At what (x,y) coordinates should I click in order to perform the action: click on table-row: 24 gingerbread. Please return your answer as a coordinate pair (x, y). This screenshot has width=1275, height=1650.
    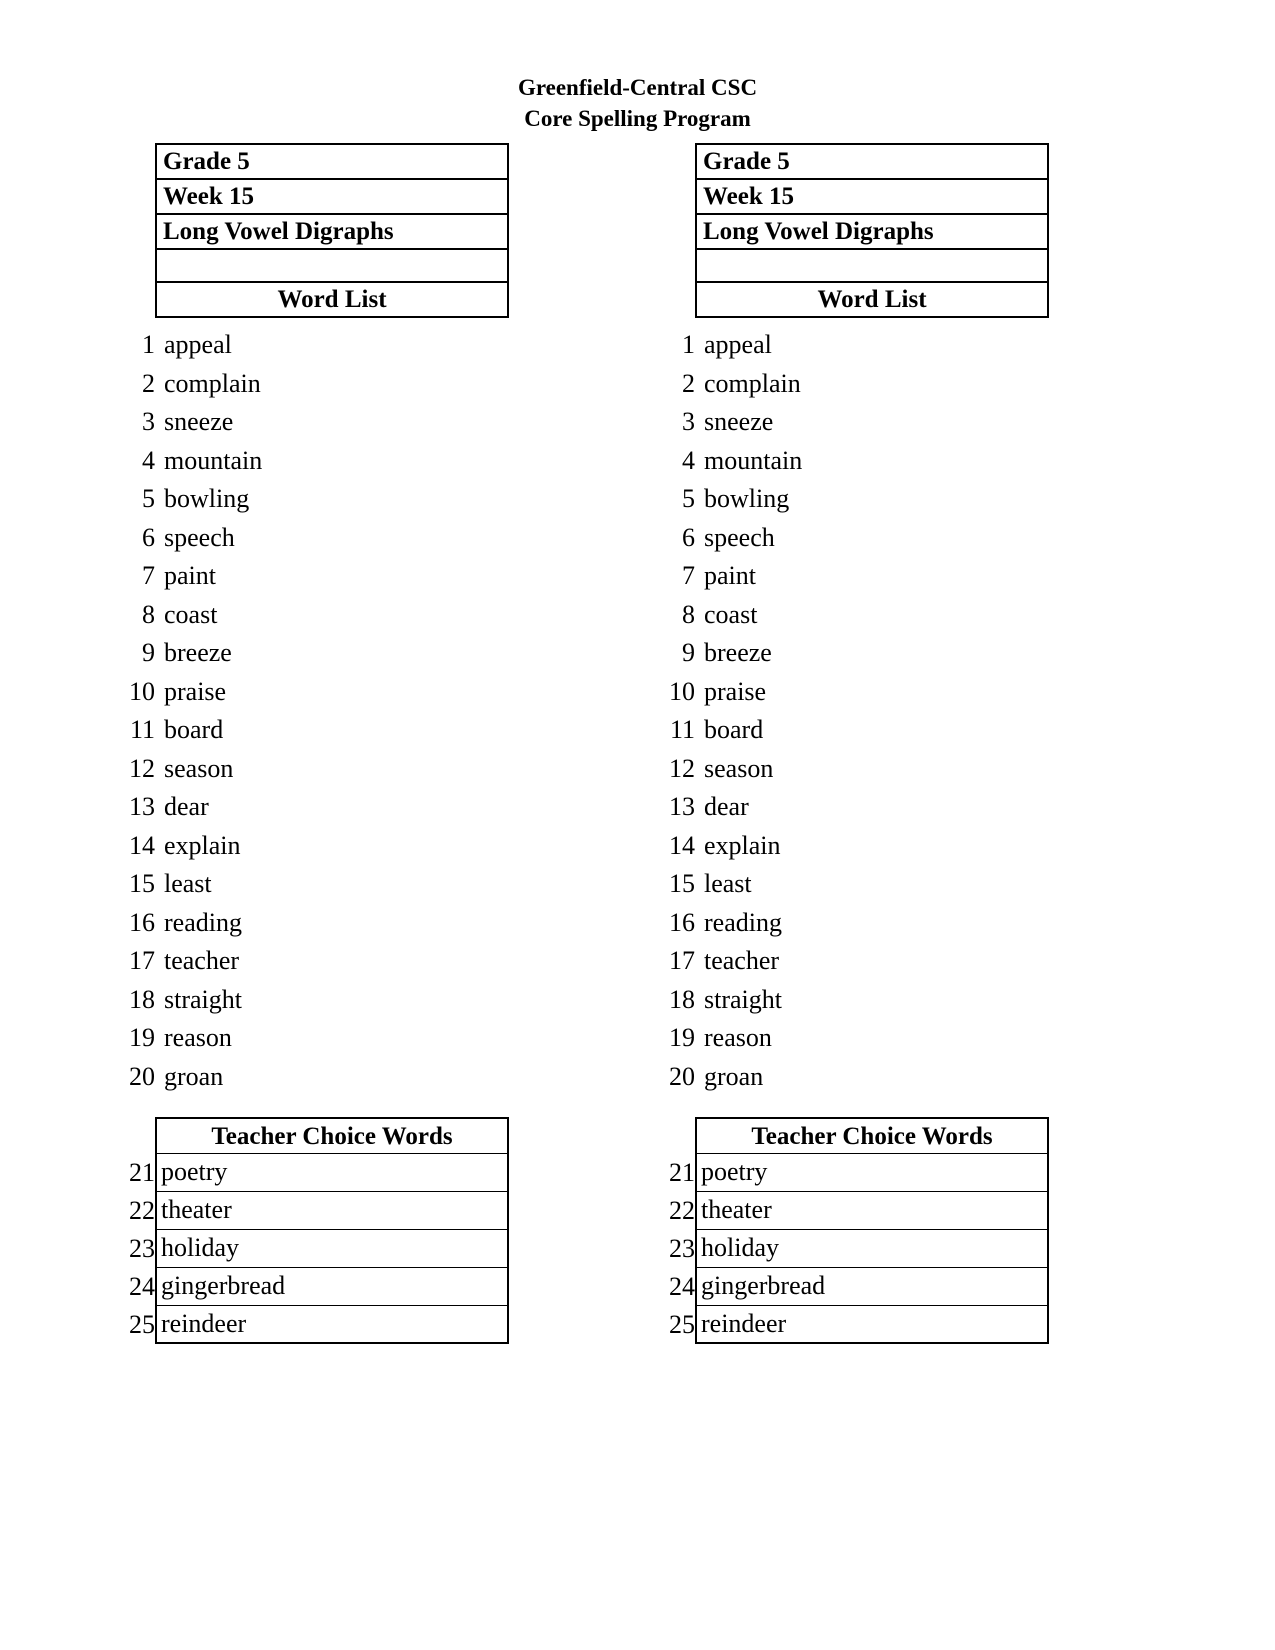
    Looking at the image, I should click on (332, 1287).